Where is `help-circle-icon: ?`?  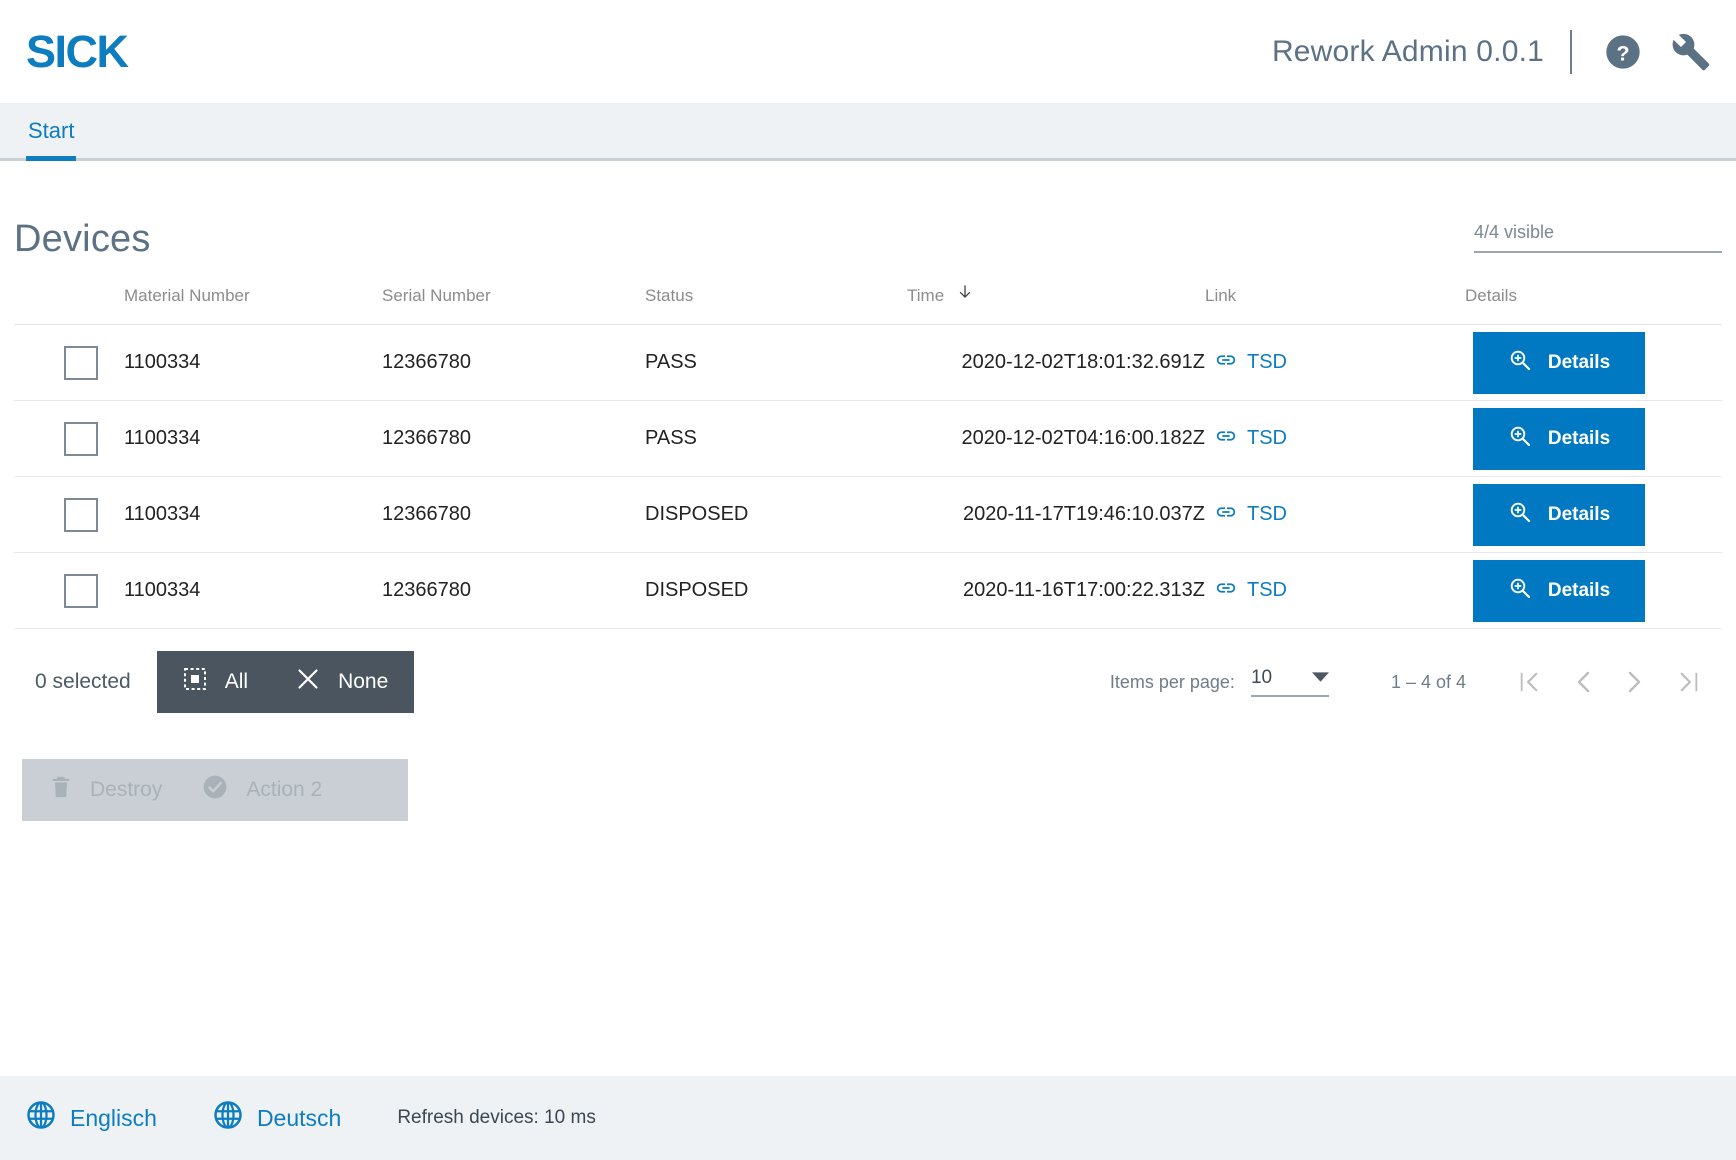 help-circle-icon: ? is located at coordinates (1623, 52).